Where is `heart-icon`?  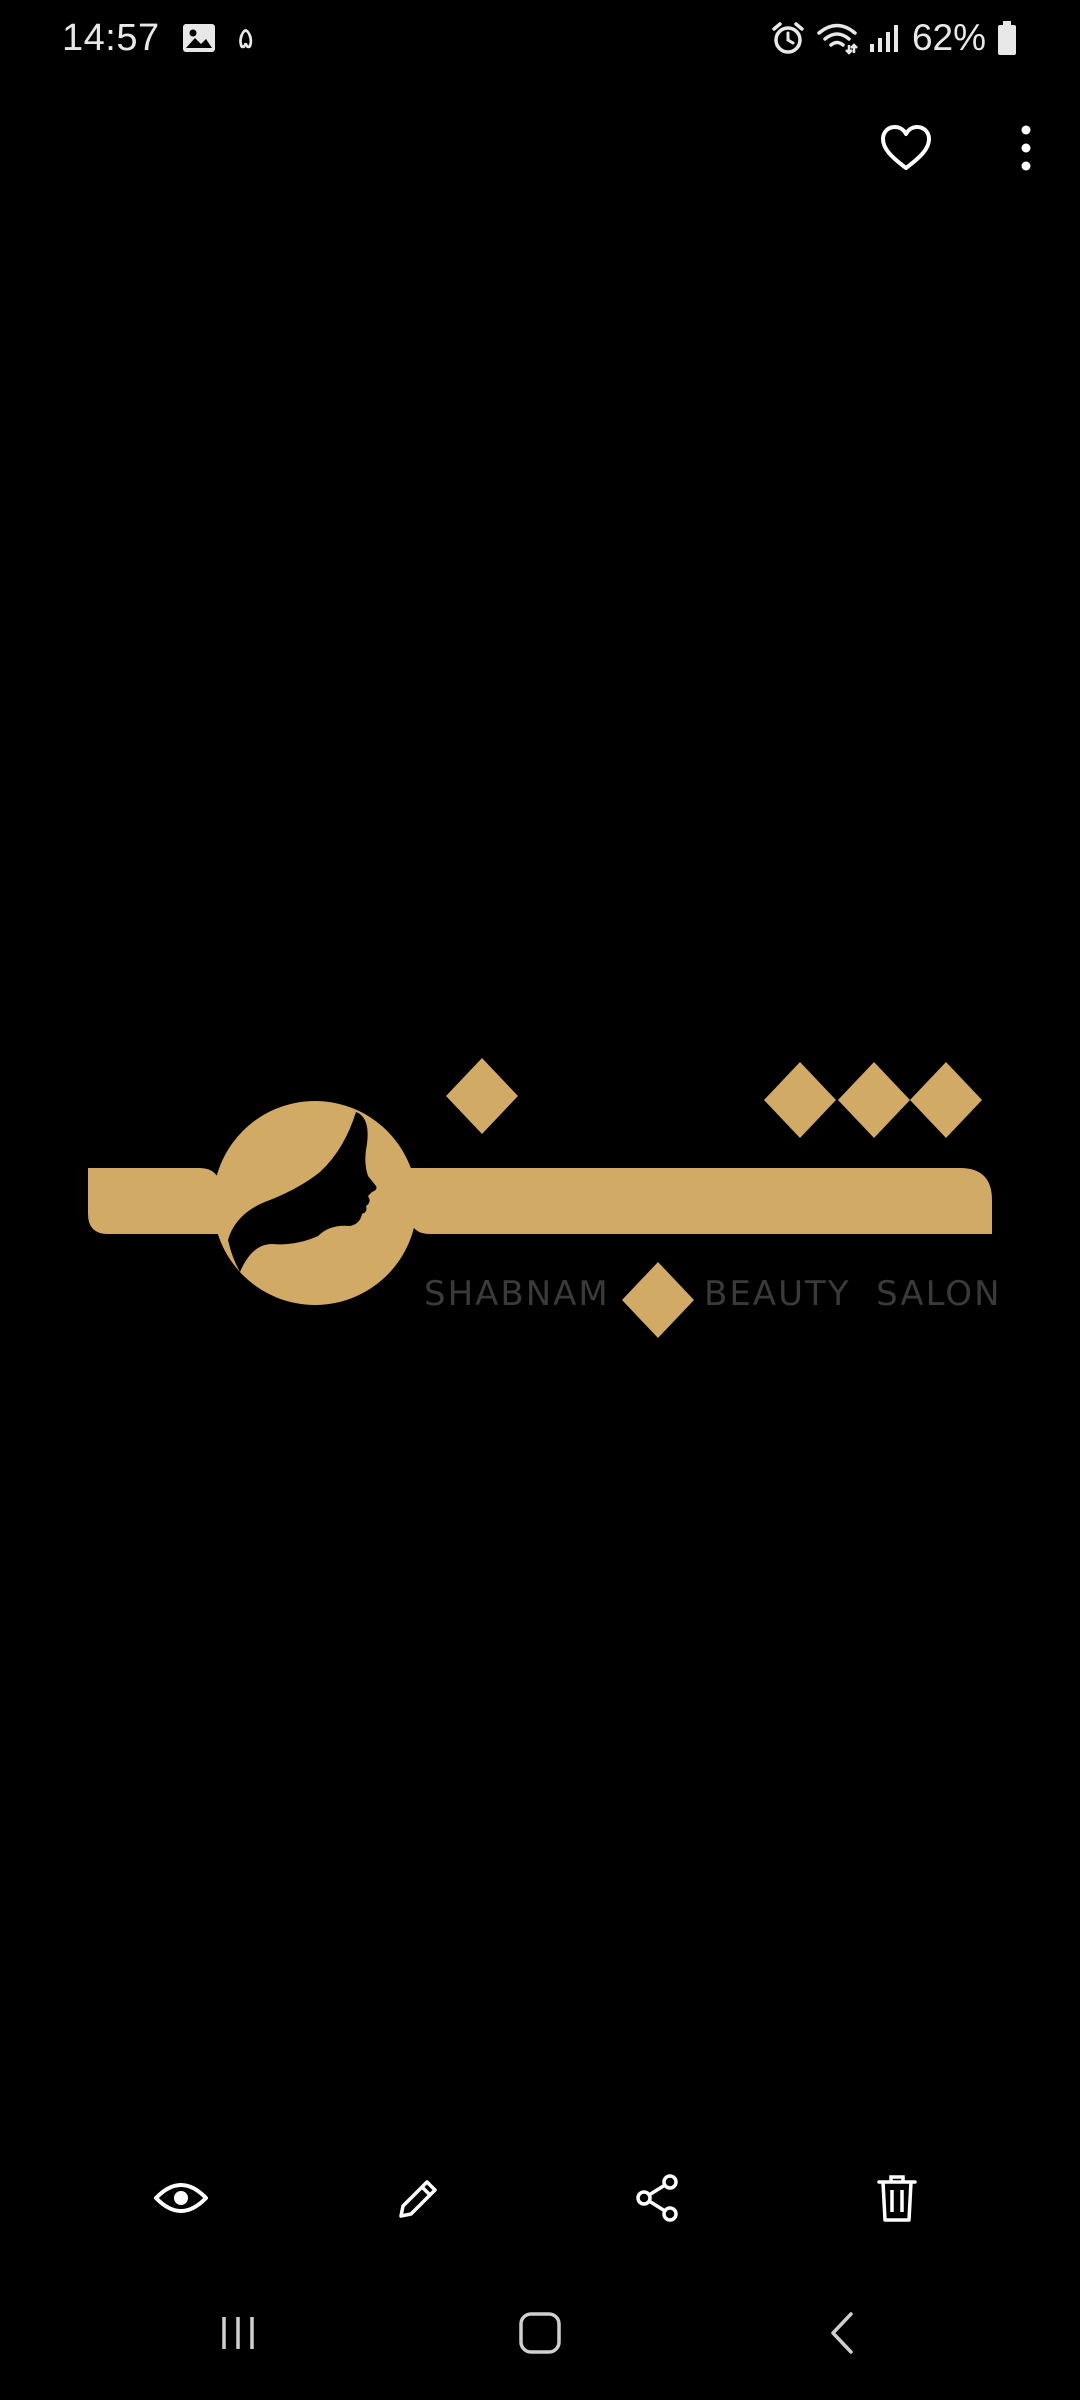 heart-icon is located at coordinates (906, 150).